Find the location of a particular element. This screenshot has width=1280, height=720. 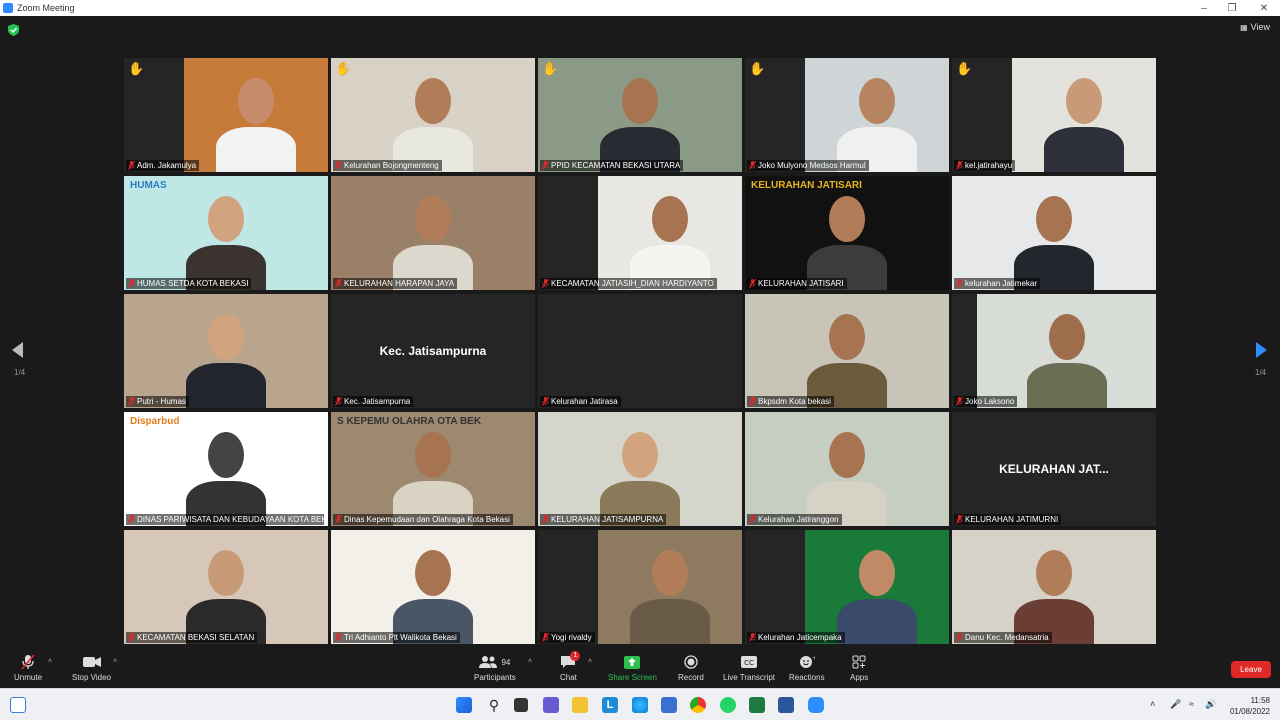

file-explorer-icon is located at coordinates (580, 705).